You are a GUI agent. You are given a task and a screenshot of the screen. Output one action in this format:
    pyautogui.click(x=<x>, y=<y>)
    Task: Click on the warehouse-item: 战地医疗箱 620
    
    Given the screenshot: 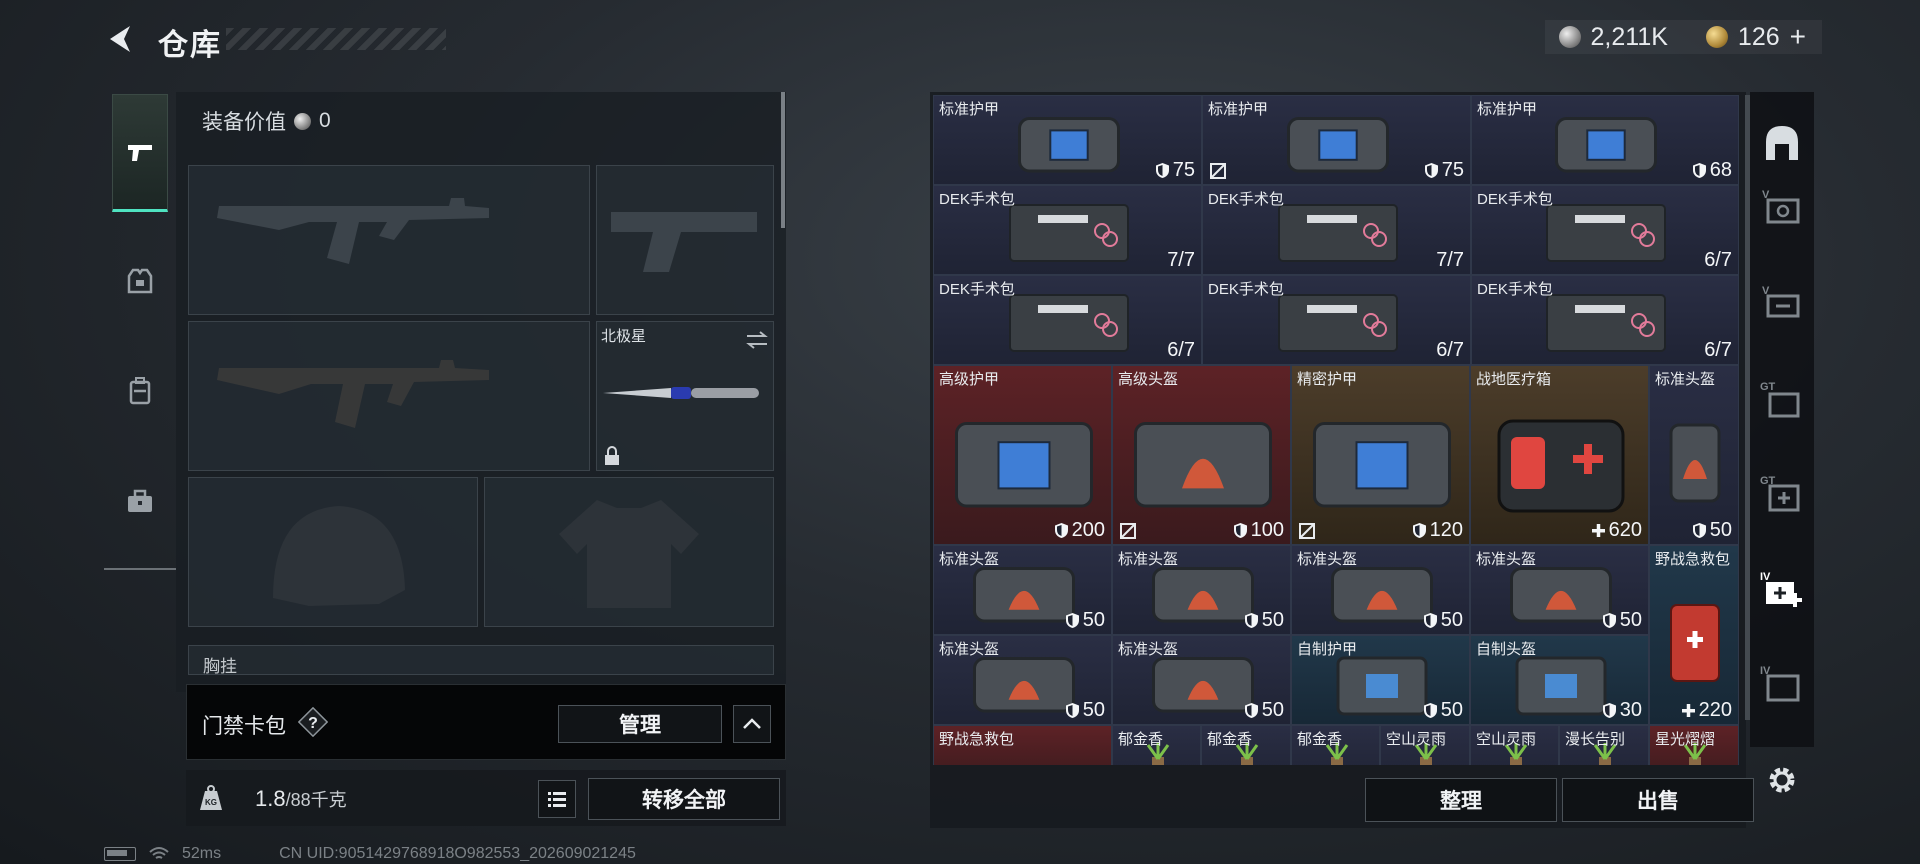 What is the action you would take?
    pyautogui.click(x=1559, y=455)
    